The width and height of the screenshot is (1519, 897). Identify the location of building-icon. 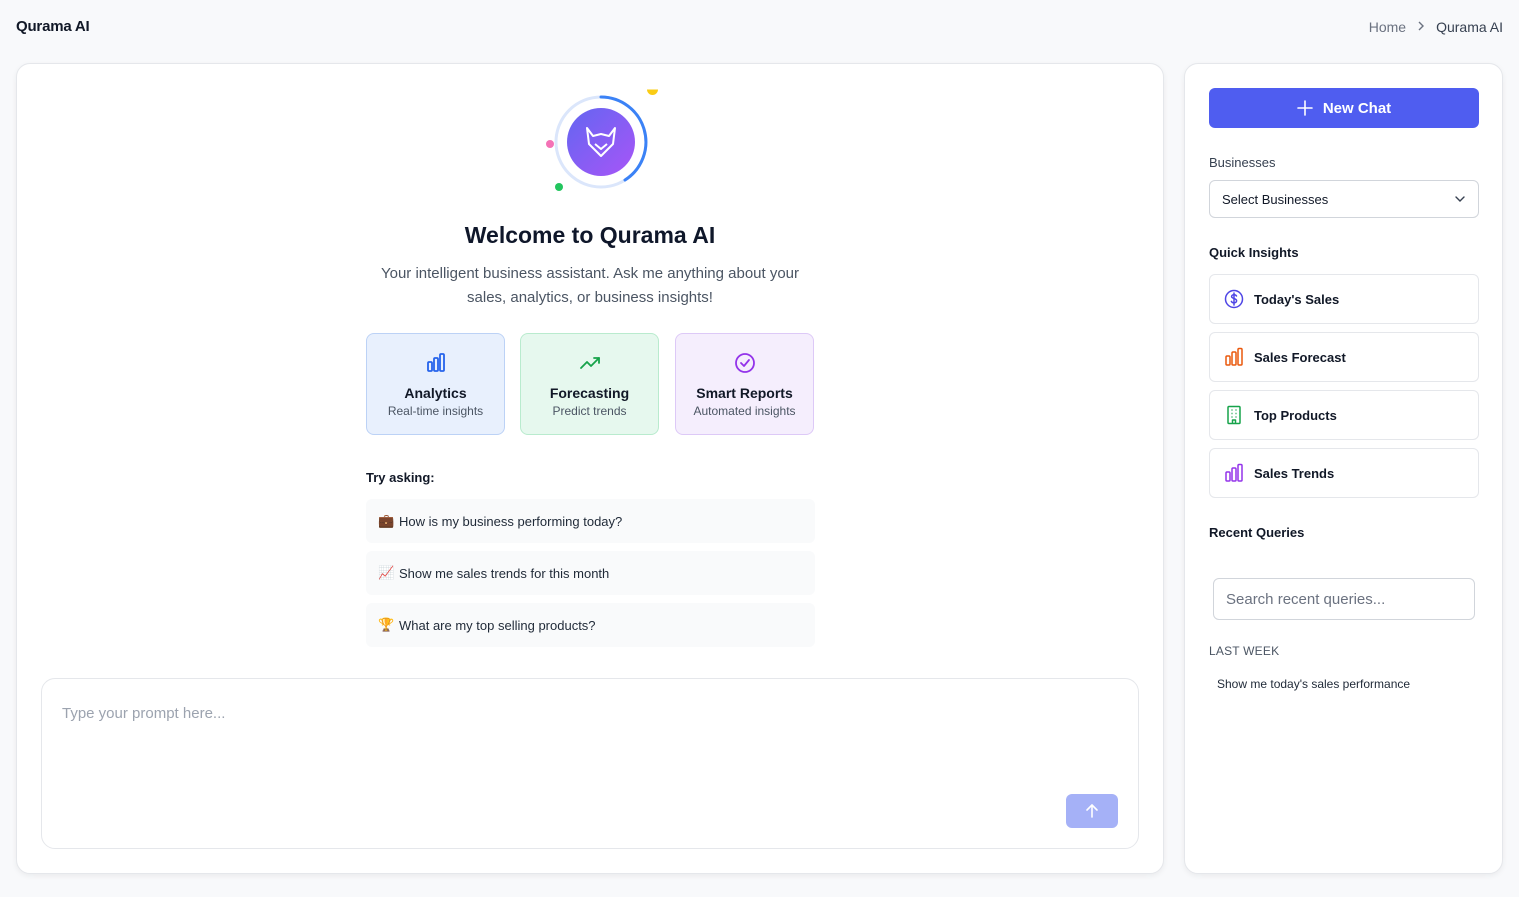
(1234, 415).